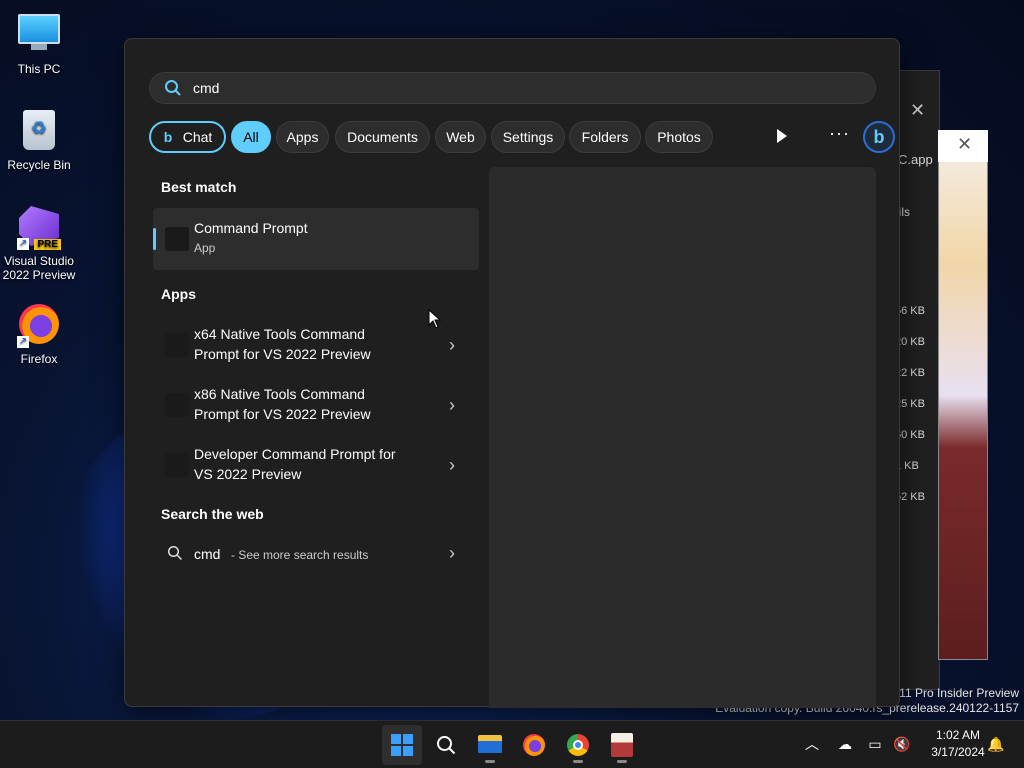  What do you see at coordinates (954, 693) in the screenshot?
I see `watermark-edition: s 11 Pro Insider Preview` at bounding box center [954, 693].